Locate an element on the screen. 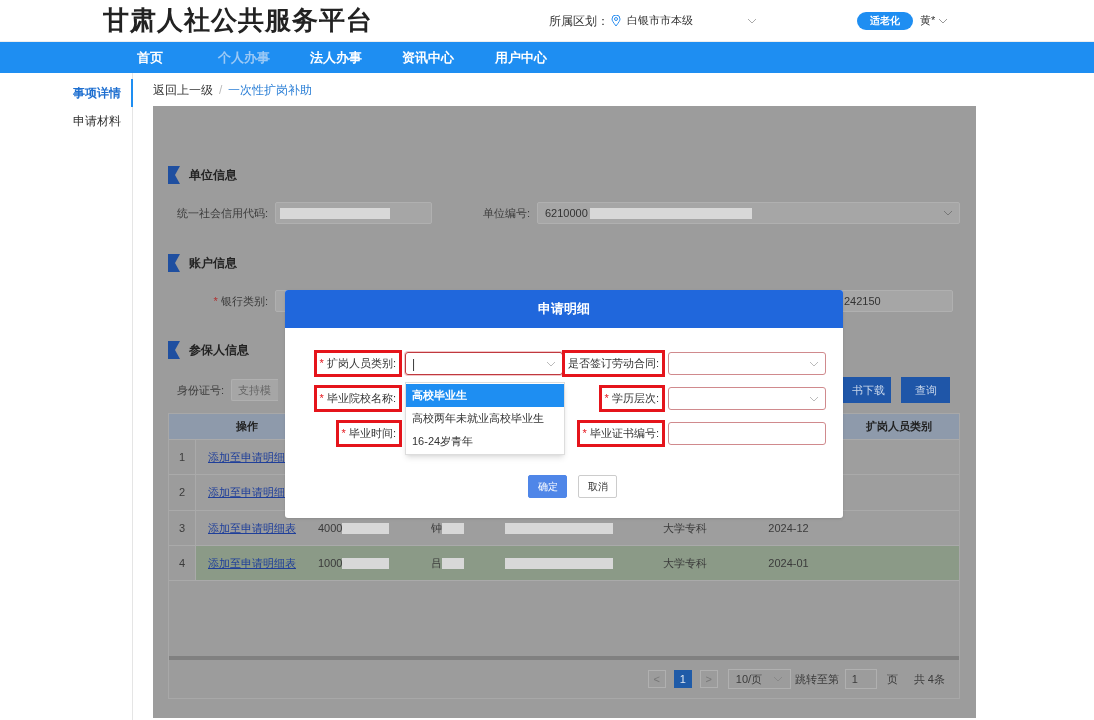  region-label: 所属区划： is located at coordinates (579, 21).